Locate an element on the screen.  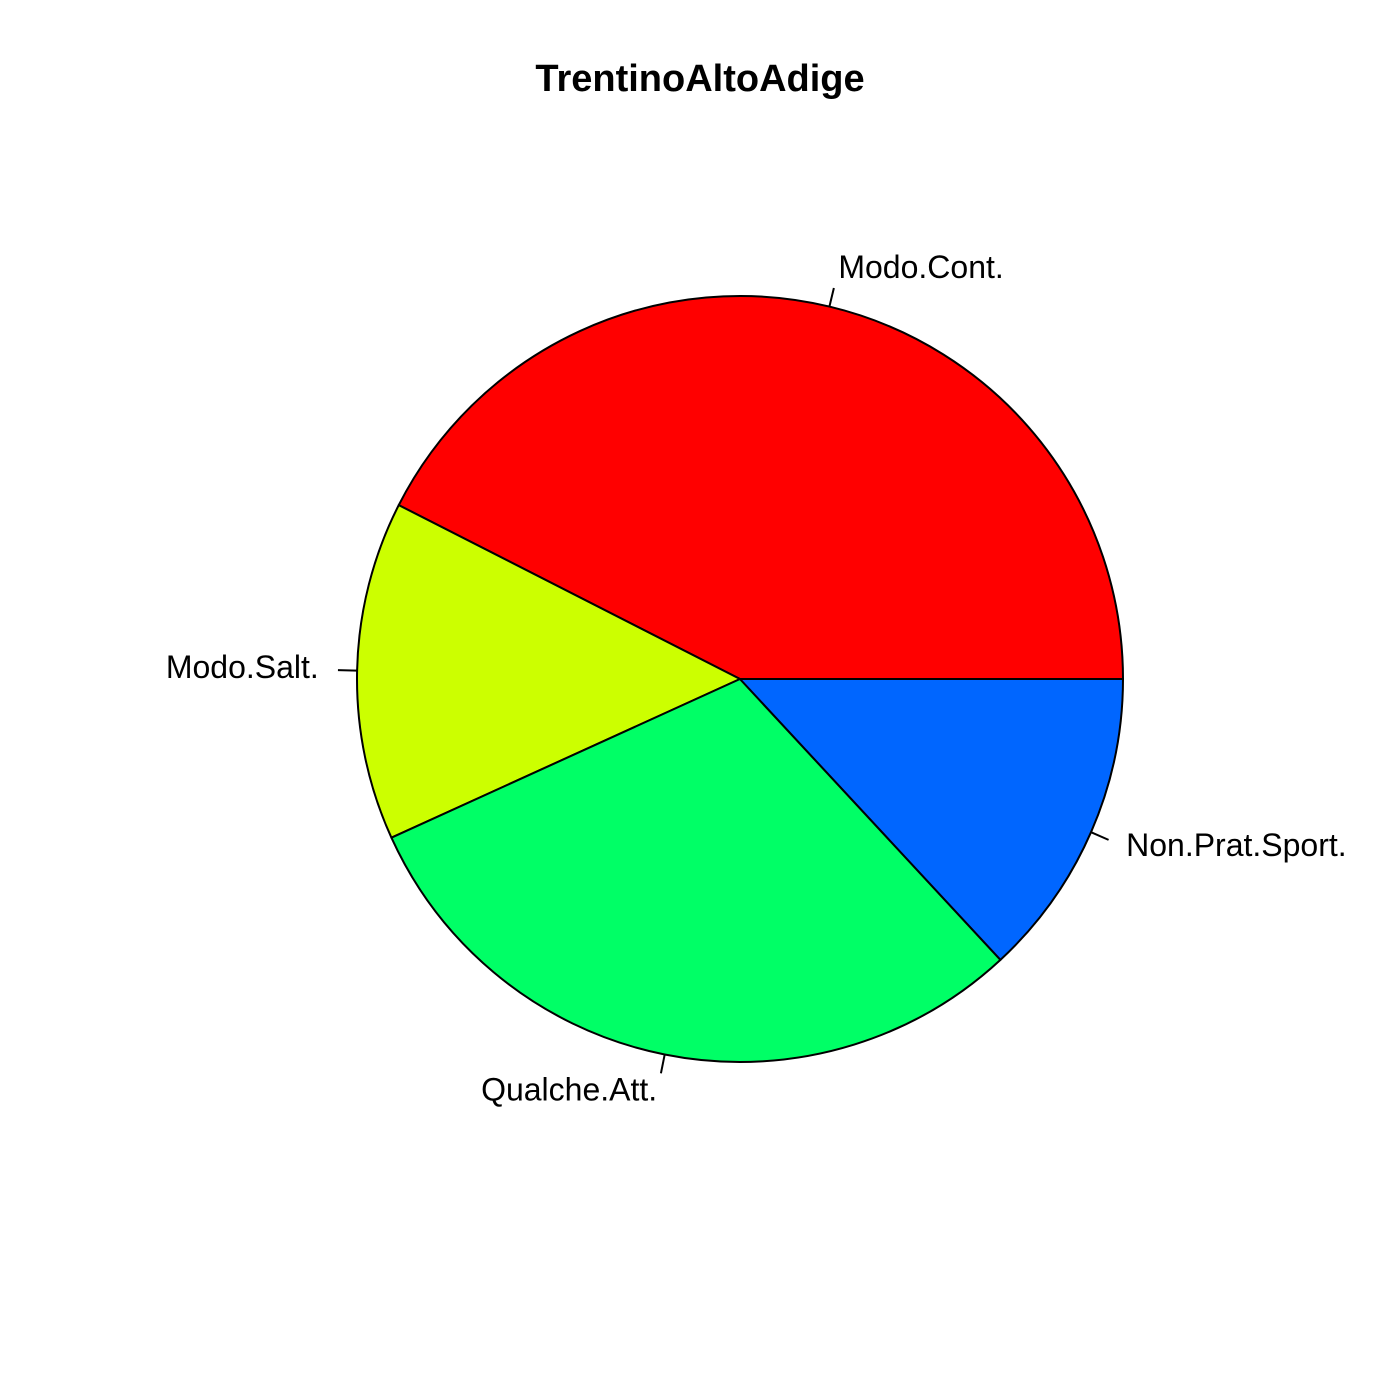
pie-tick-qualche-att is located at coordinates (662, 1064).